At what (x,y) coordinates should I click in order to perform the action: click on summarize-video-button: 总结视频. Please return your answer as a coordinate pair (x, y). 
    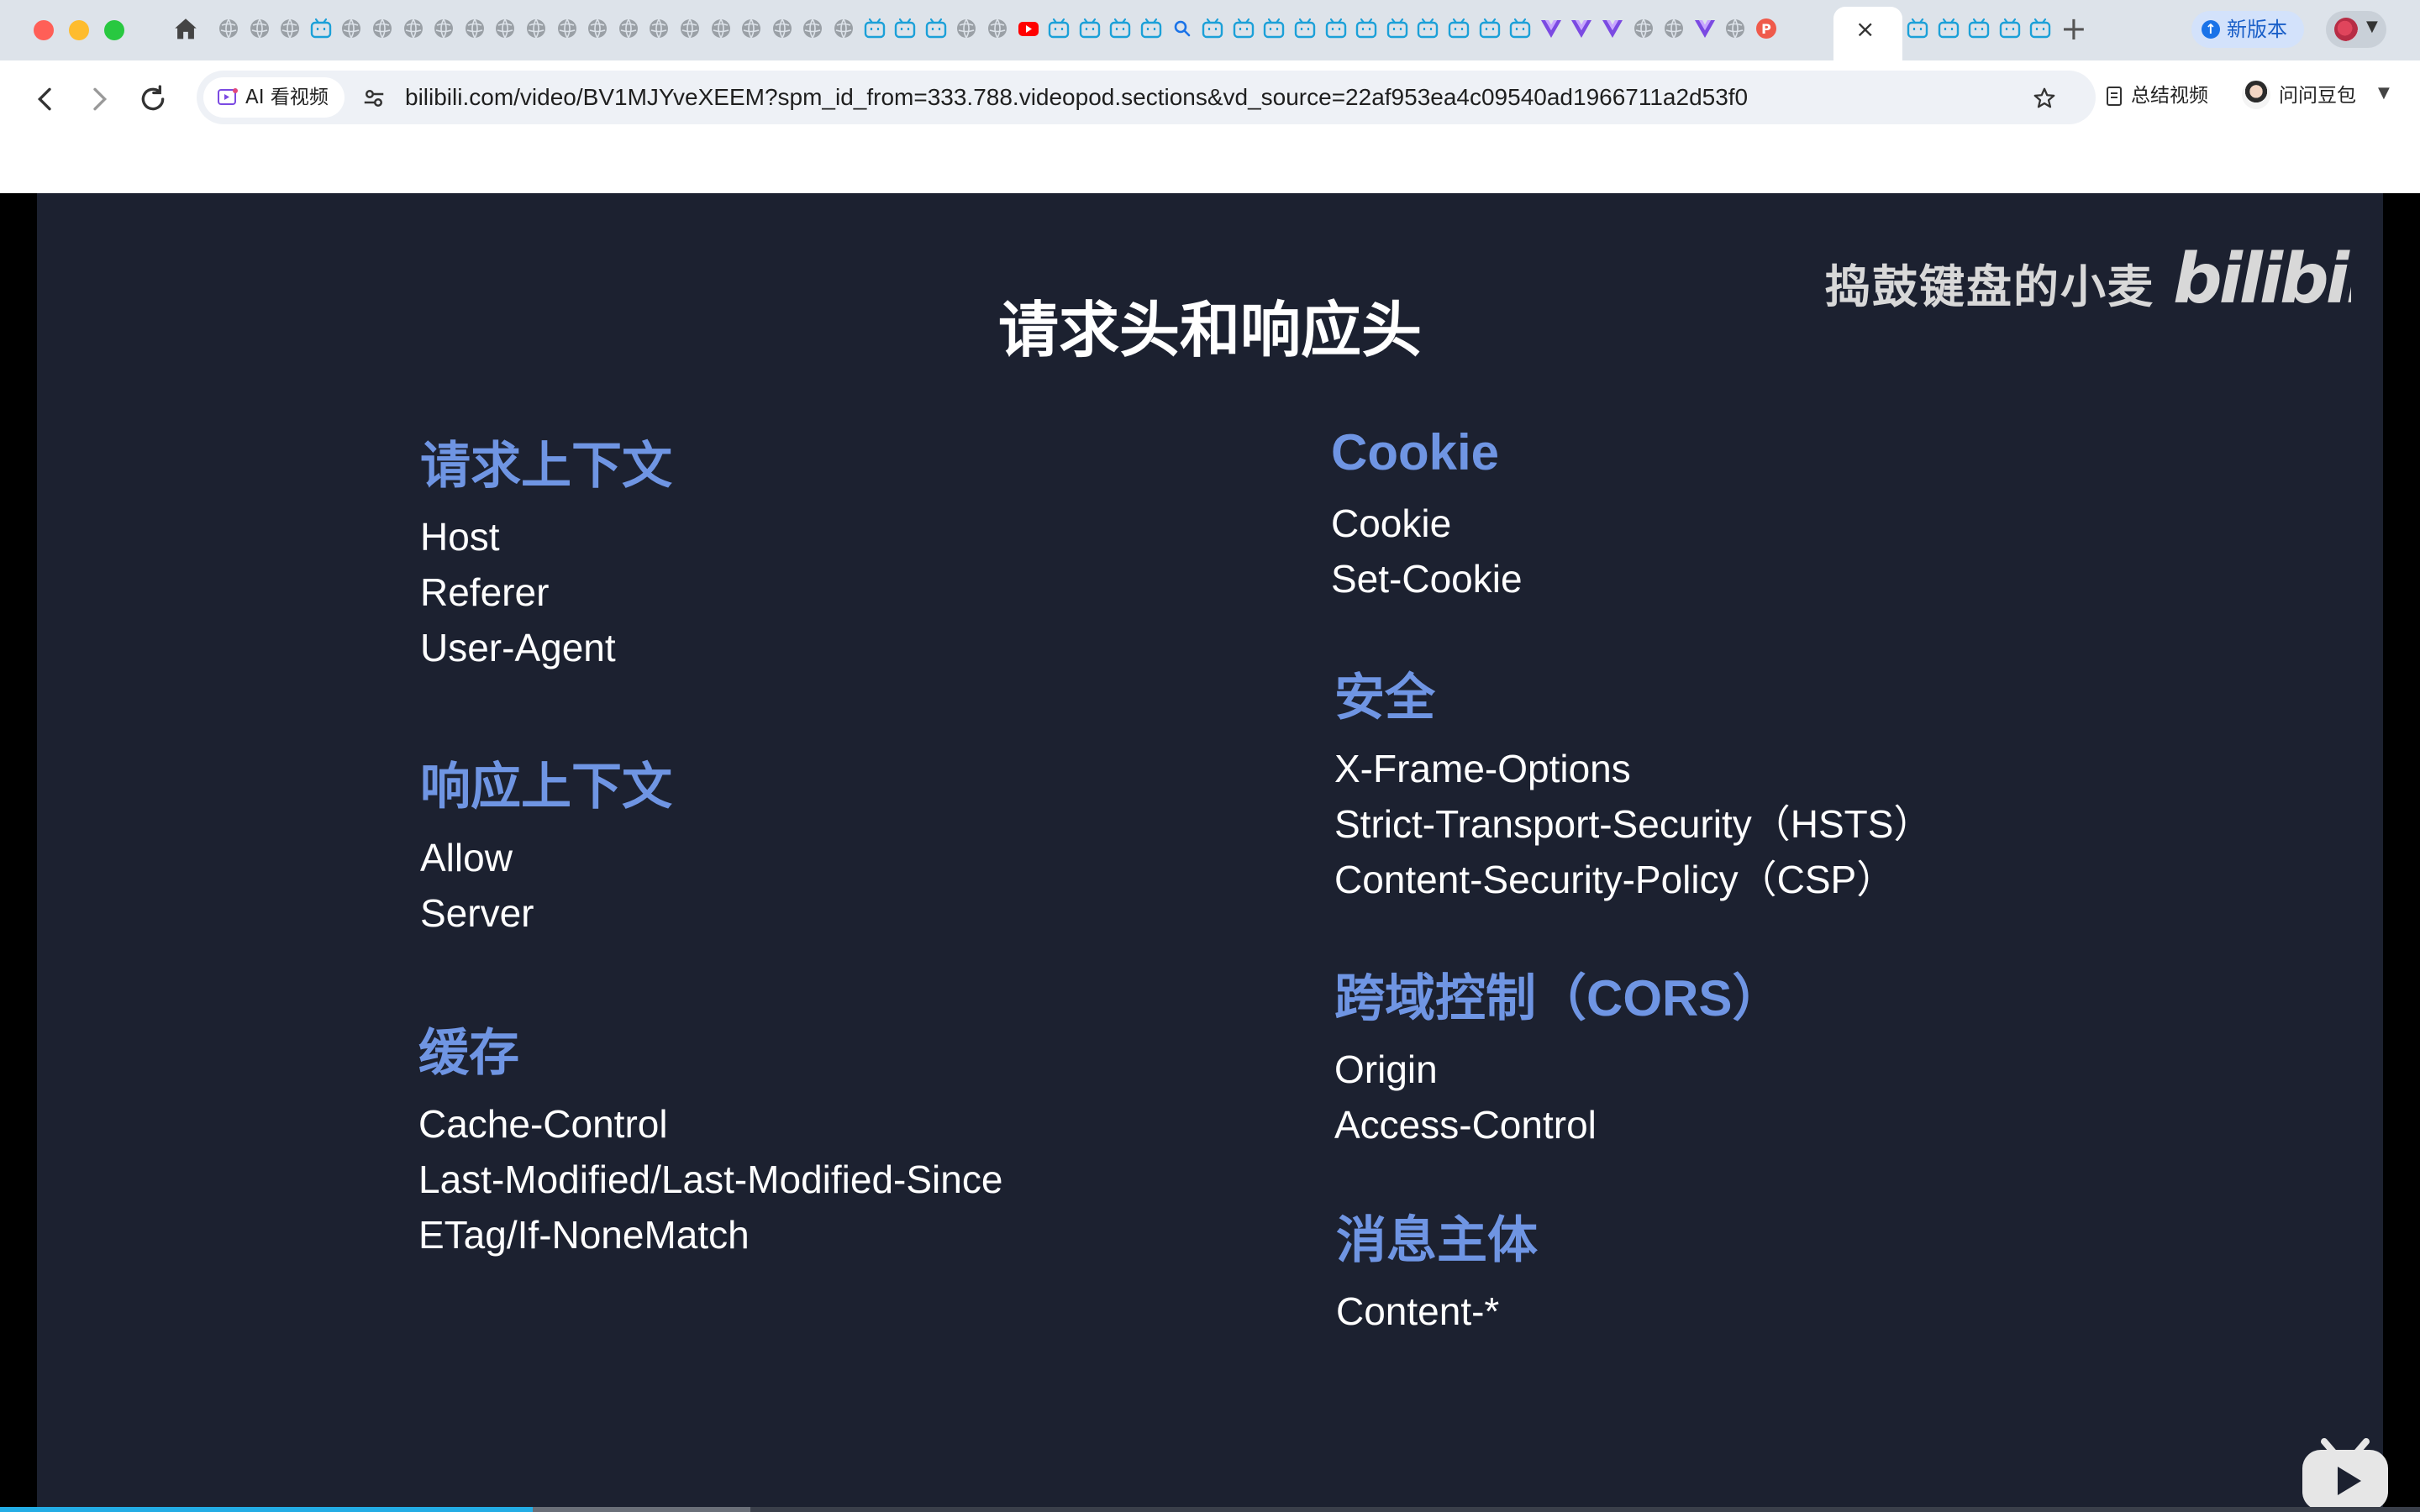
    Looking at the image, I should click on (2164, 97).